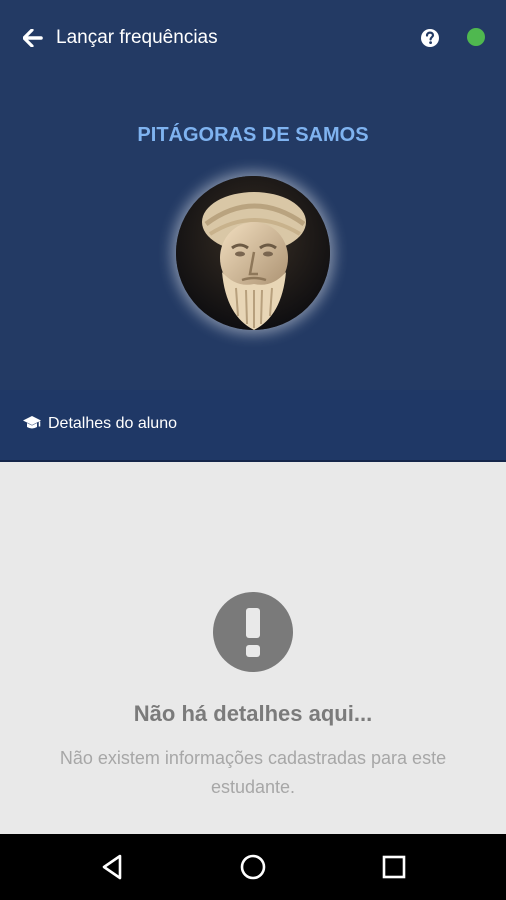 The height and width of the screenshot is (900, 506). What do you see at coordinates (253, 38) in the screenshot?
I see `app-bar: Lançar frequências` at bounding box center [253, 38].